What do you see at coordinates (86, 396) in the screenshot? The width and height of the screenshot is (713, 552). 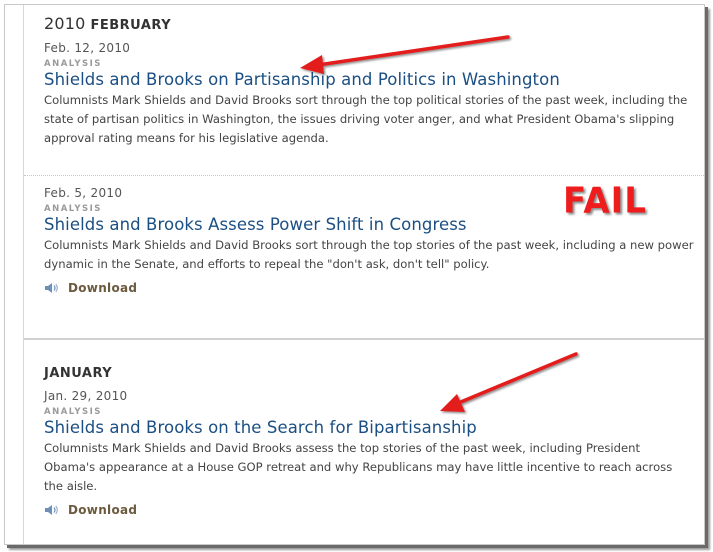 I see `entry-date: Jan. 29, 2010` at bounding box center [86, 396].